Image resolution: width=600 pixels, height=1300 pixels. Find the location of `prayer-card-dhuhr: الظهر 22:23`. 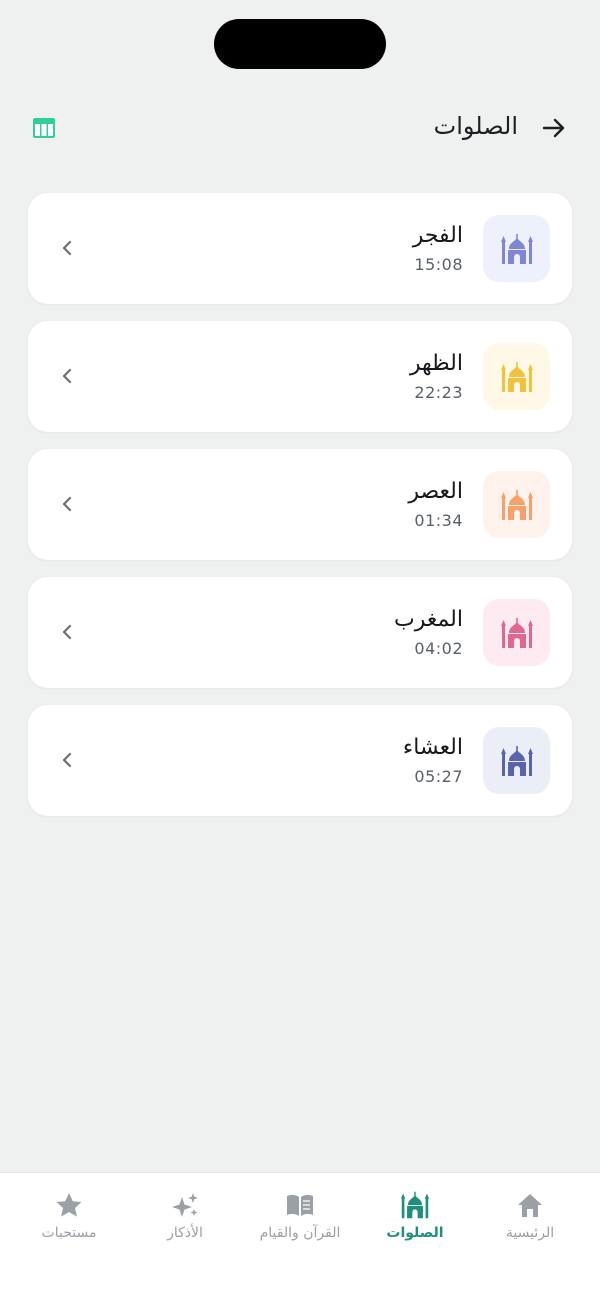

prayer-card-dhuhr: الظهر 22:23 is located at coordinates (300, 376).